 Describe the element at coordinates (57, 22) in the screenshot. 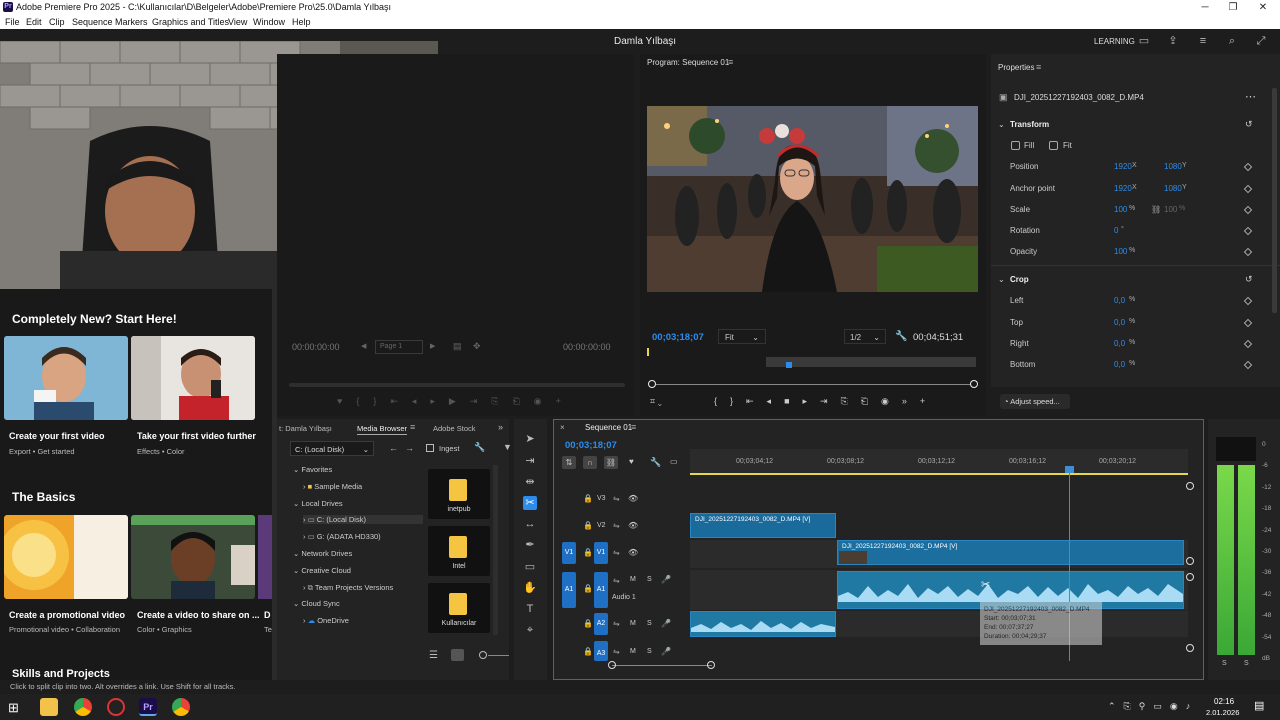

I see `menu-clip: Clip` at that location.